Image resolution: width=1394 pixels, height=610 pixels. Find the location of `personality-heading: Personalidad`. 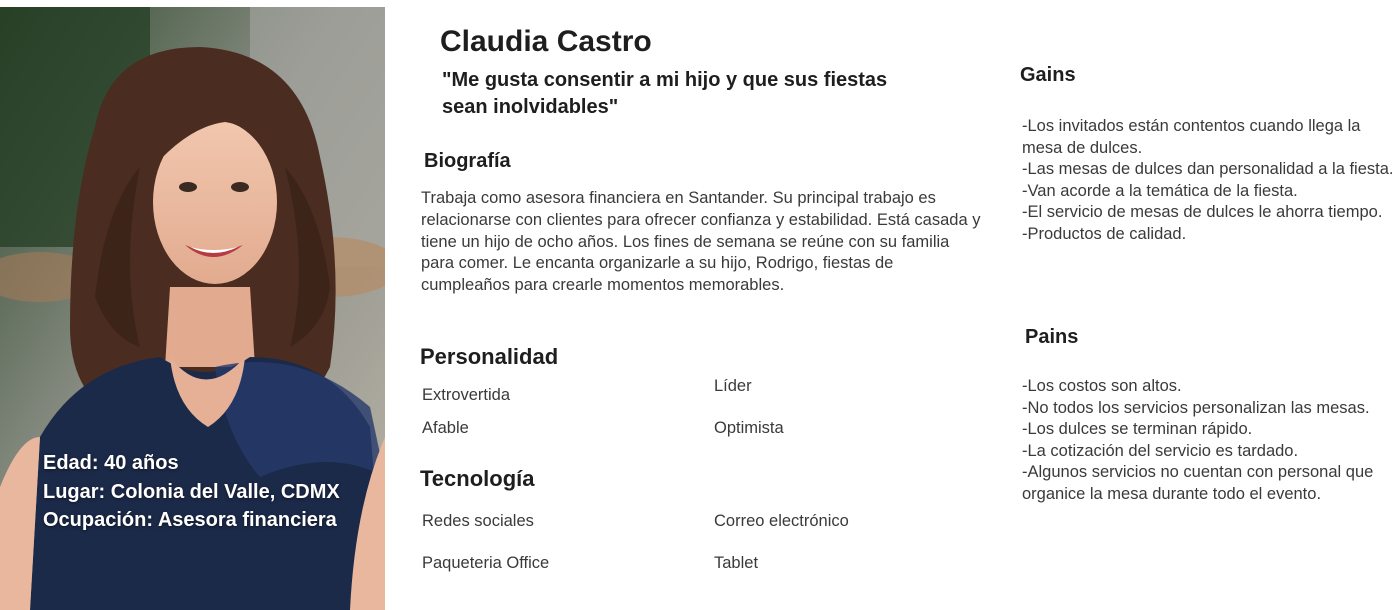

personality-heading: Personalidad is located at coordinates (489, 356).